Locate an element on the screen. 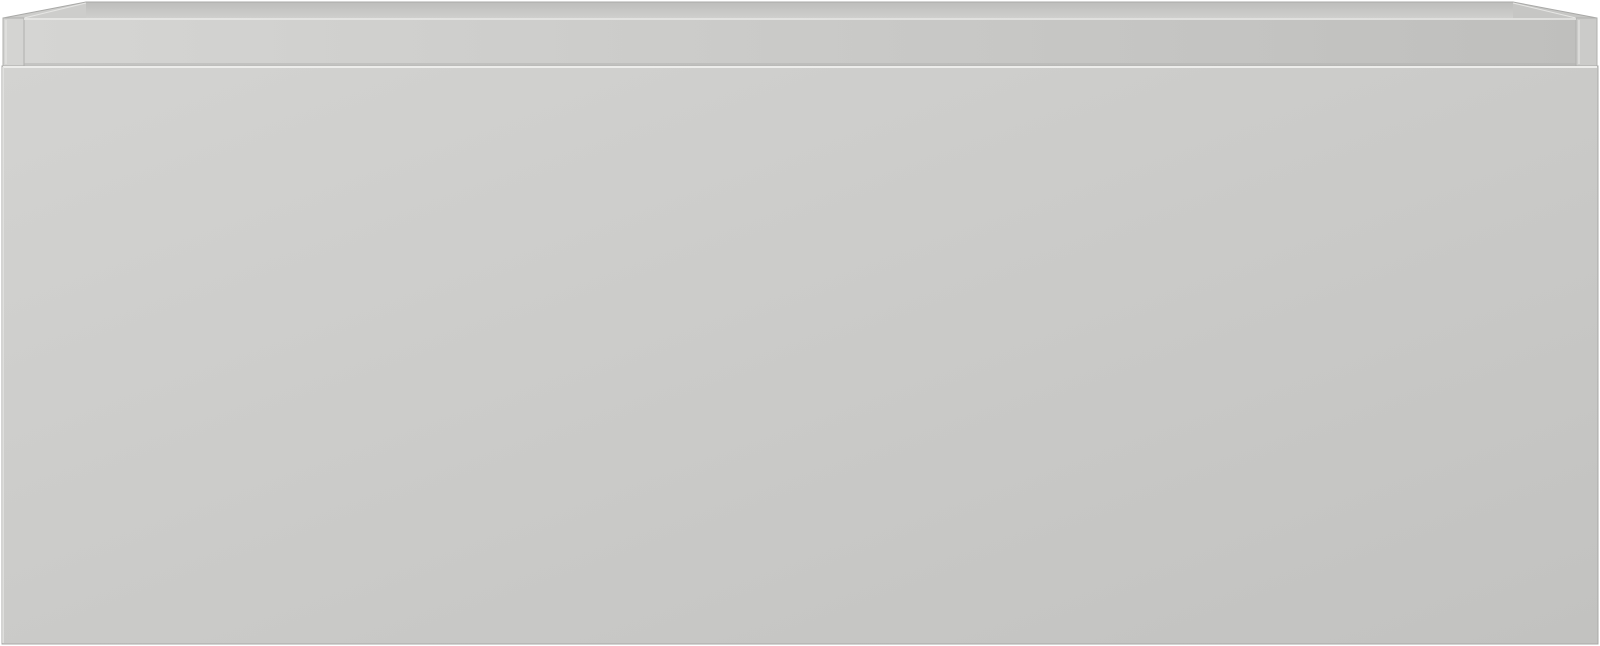 The width and height of the screenshot is (1600, 646). drawer-box is located at coordinates (800, 34).